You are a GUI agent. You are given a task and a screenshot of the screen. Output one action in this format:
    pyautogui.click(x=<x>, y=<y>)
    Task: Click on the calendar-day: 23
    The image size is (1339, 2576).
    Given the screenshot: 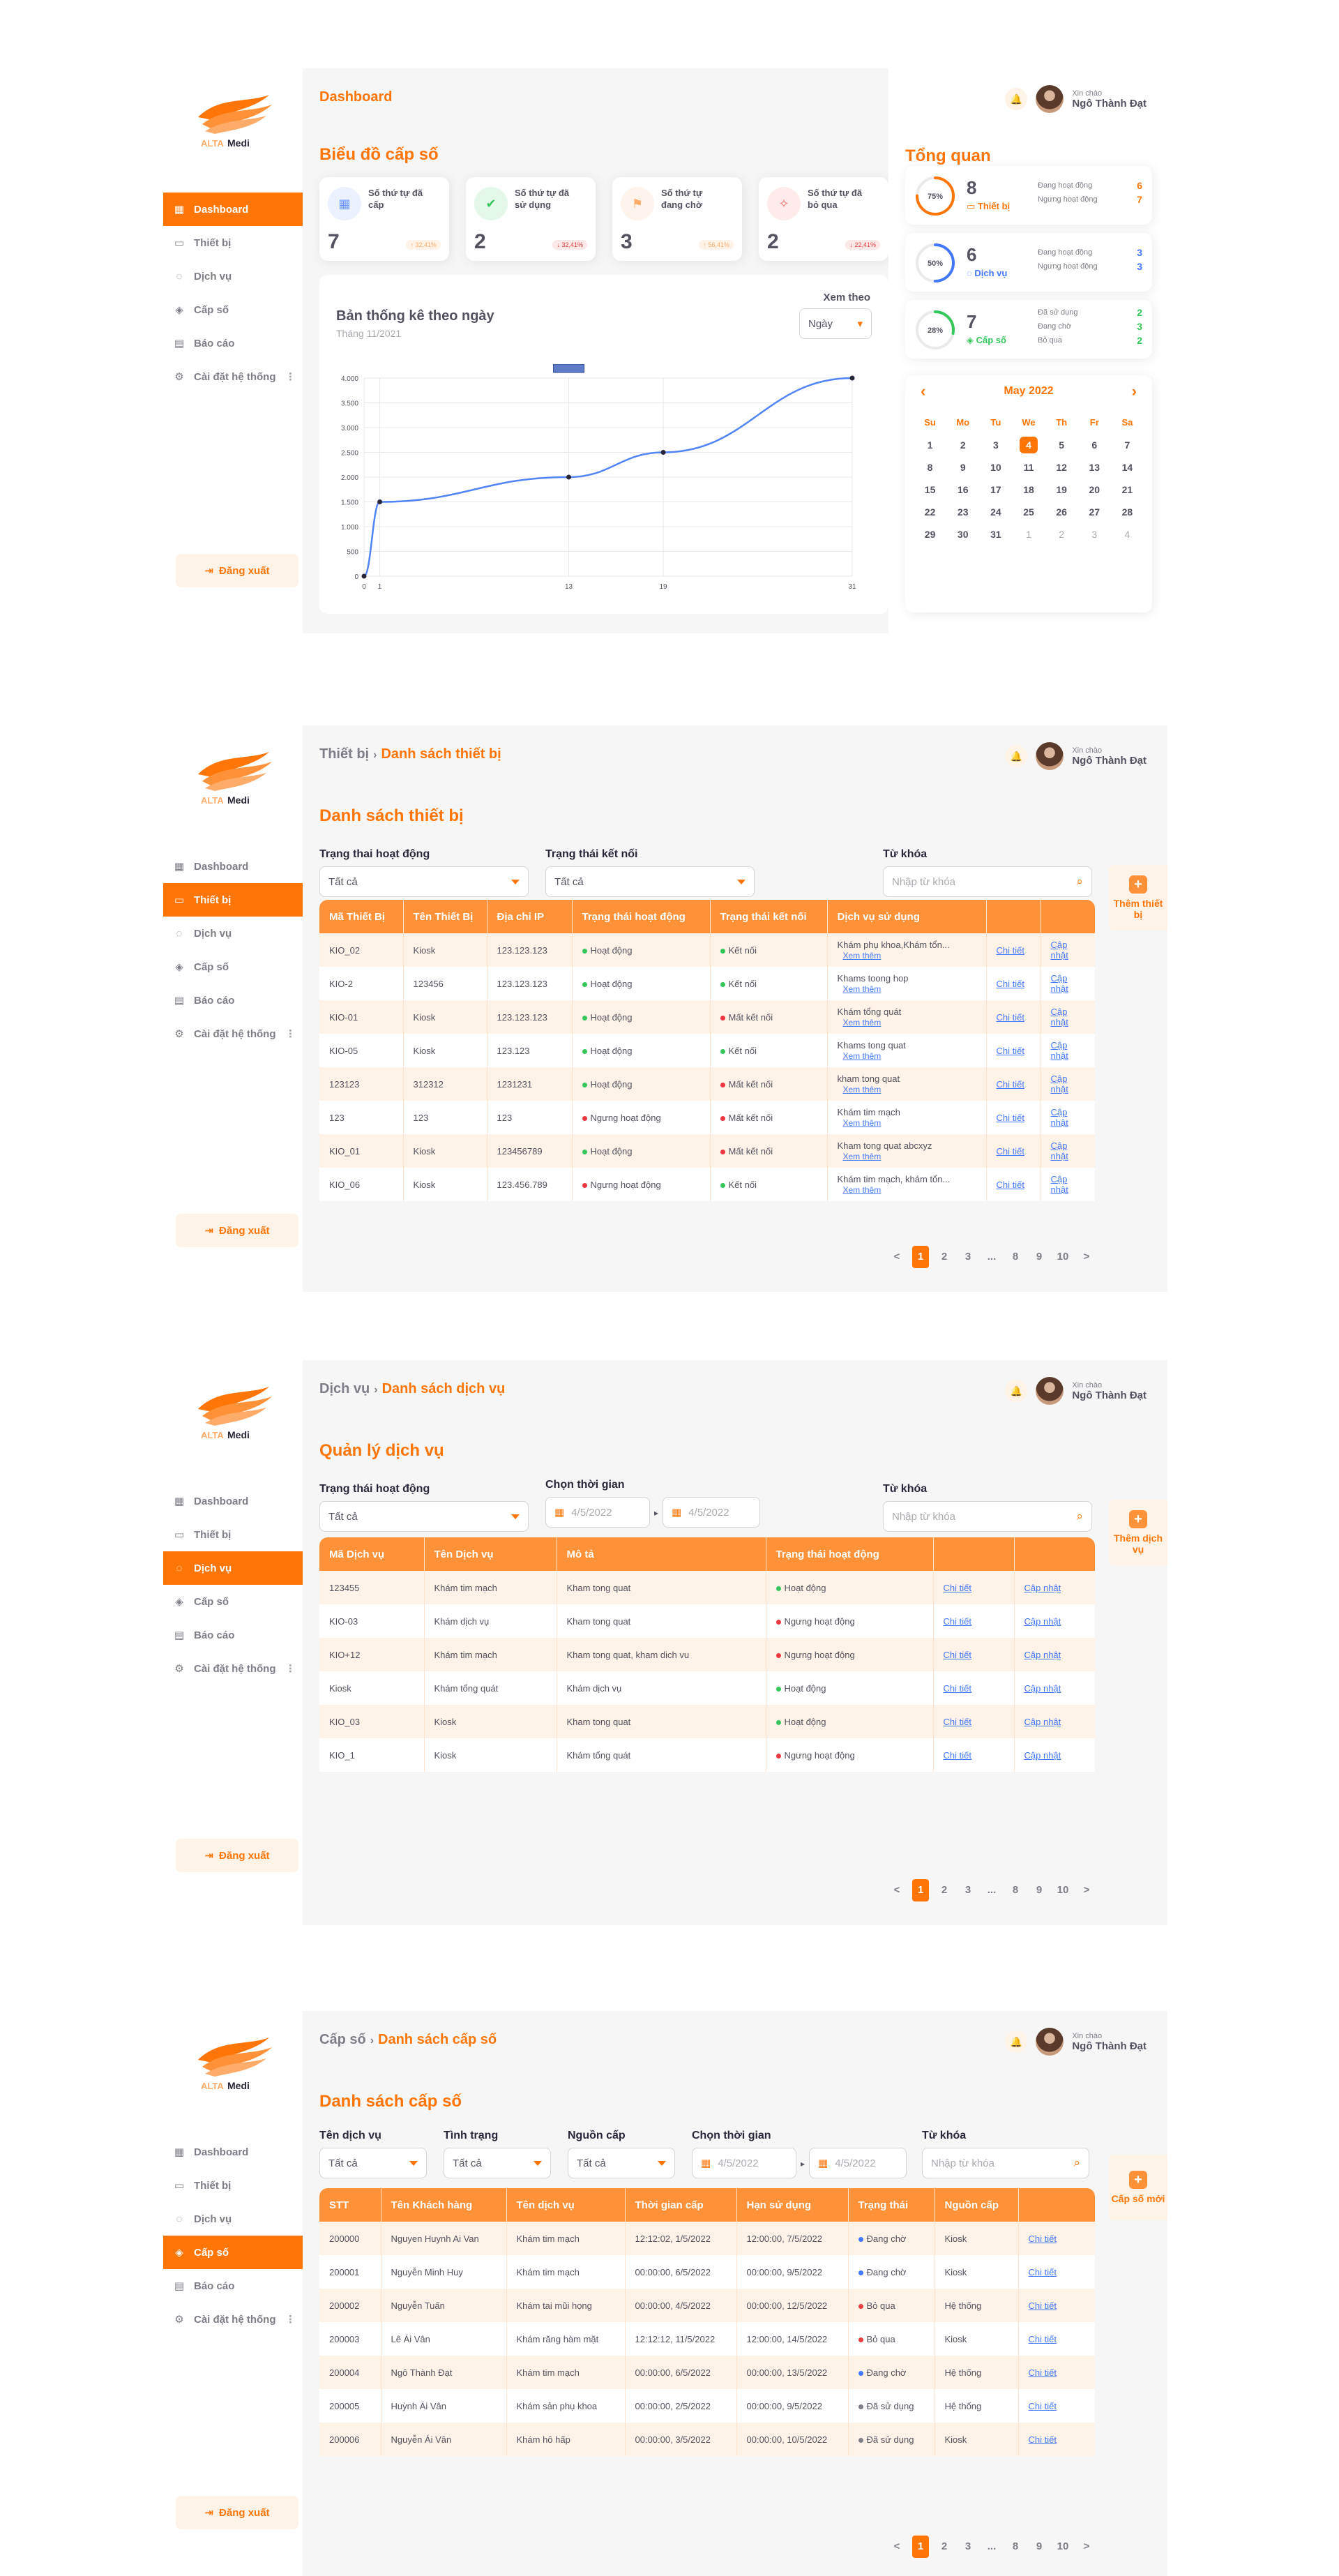 What is the action you would take?
    pyautogui.click(x=962, y=512)
    